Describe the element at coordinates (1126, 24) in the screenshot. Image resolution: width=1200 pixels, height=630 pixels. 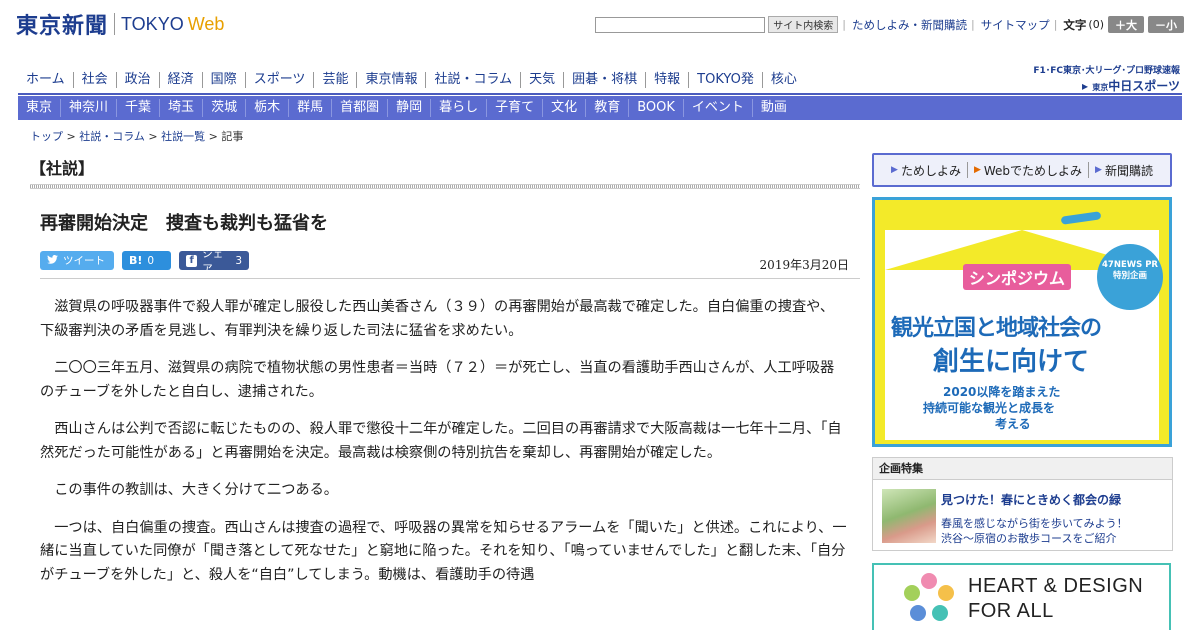
I see `font-size-increase-button: ＋大` at that location.